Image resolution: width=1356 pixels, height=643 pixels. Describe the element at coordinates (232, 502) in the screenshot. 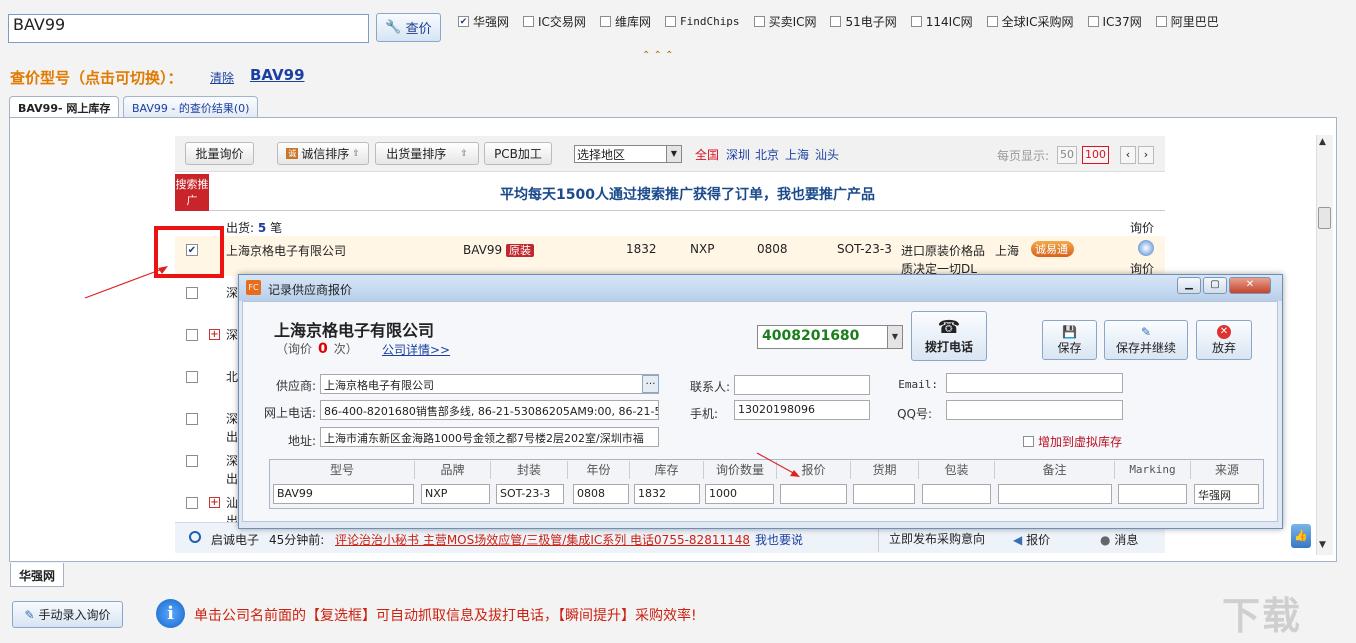

I see `company-name-partial: 汕` at that location.